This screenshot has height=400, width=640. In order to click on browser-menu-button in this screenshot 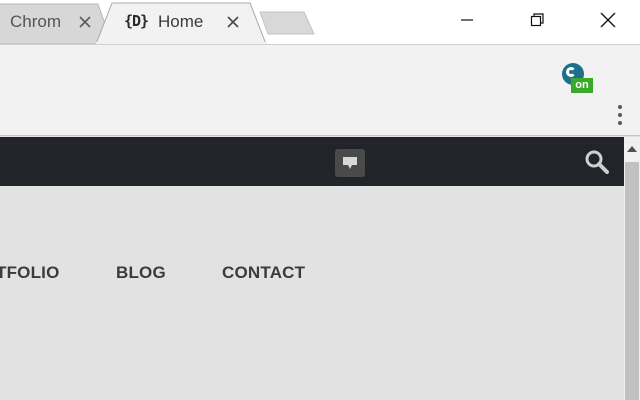, I will do `click(620, 117)`.